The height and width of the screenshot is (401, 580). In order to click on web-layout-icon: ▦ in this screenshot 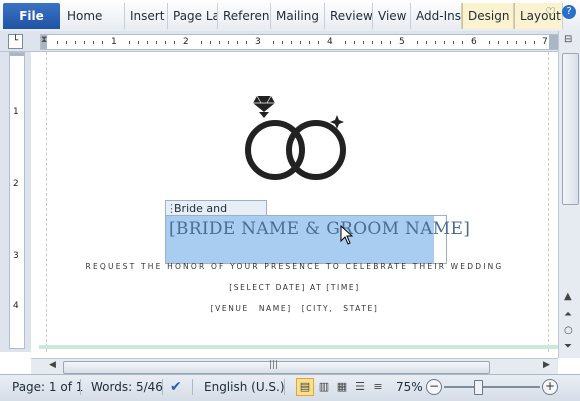, I will do `click(342, 387)`.